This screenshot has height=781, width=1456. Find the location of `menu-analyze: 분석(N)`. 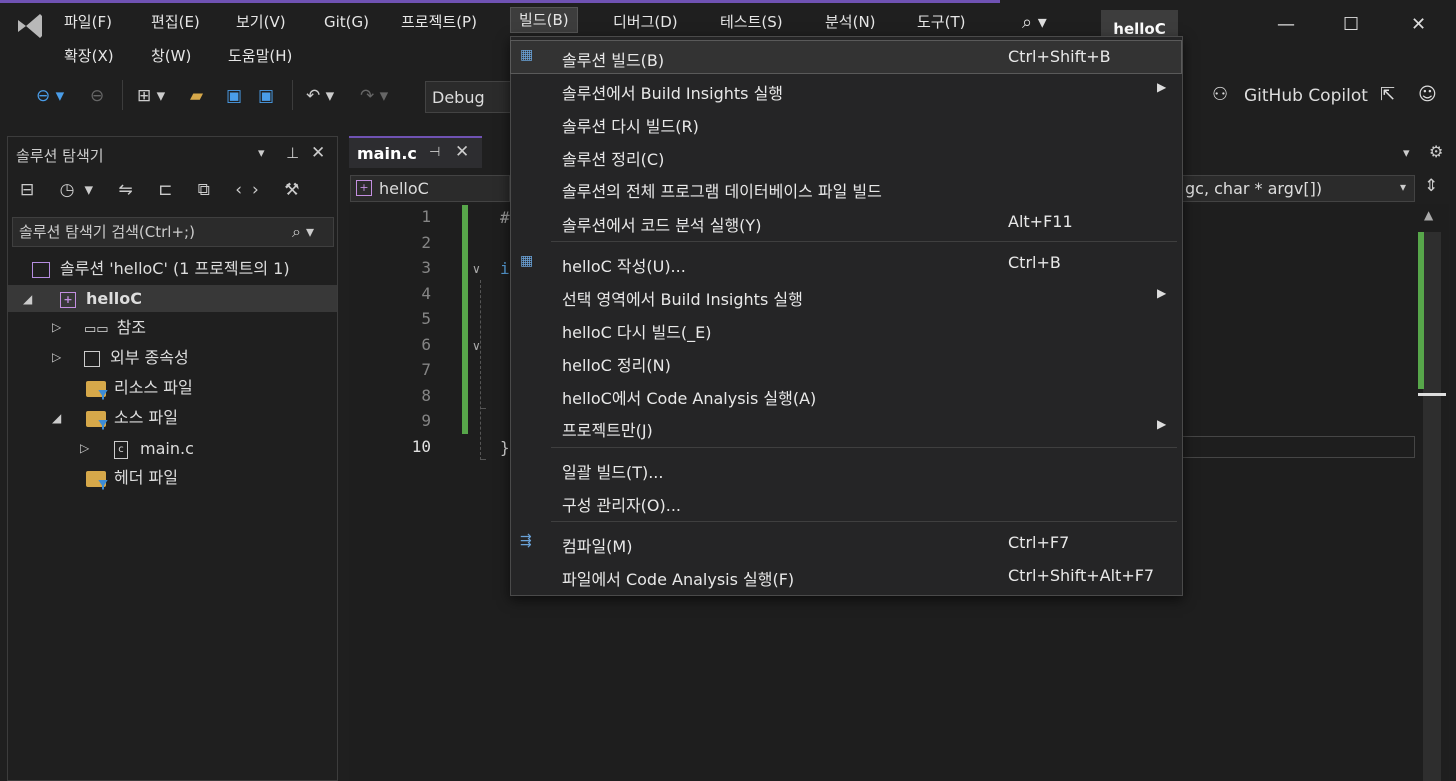

menu-analyze: 분석(N) is located at coordinates (850, 22).